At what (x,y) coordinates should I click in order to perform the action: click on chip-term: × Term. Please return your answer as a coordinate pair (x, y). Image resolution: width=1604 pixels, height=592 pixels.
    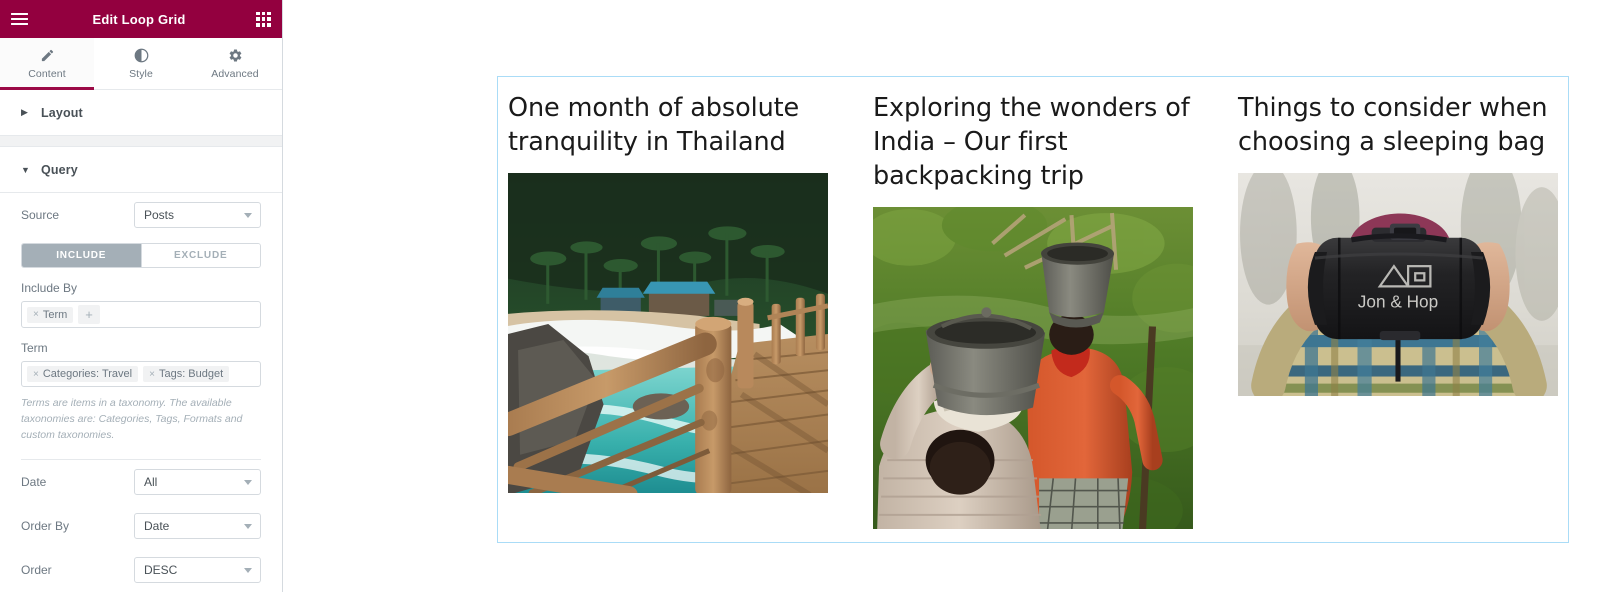
    Looking at the image, I should click on (50, 314).